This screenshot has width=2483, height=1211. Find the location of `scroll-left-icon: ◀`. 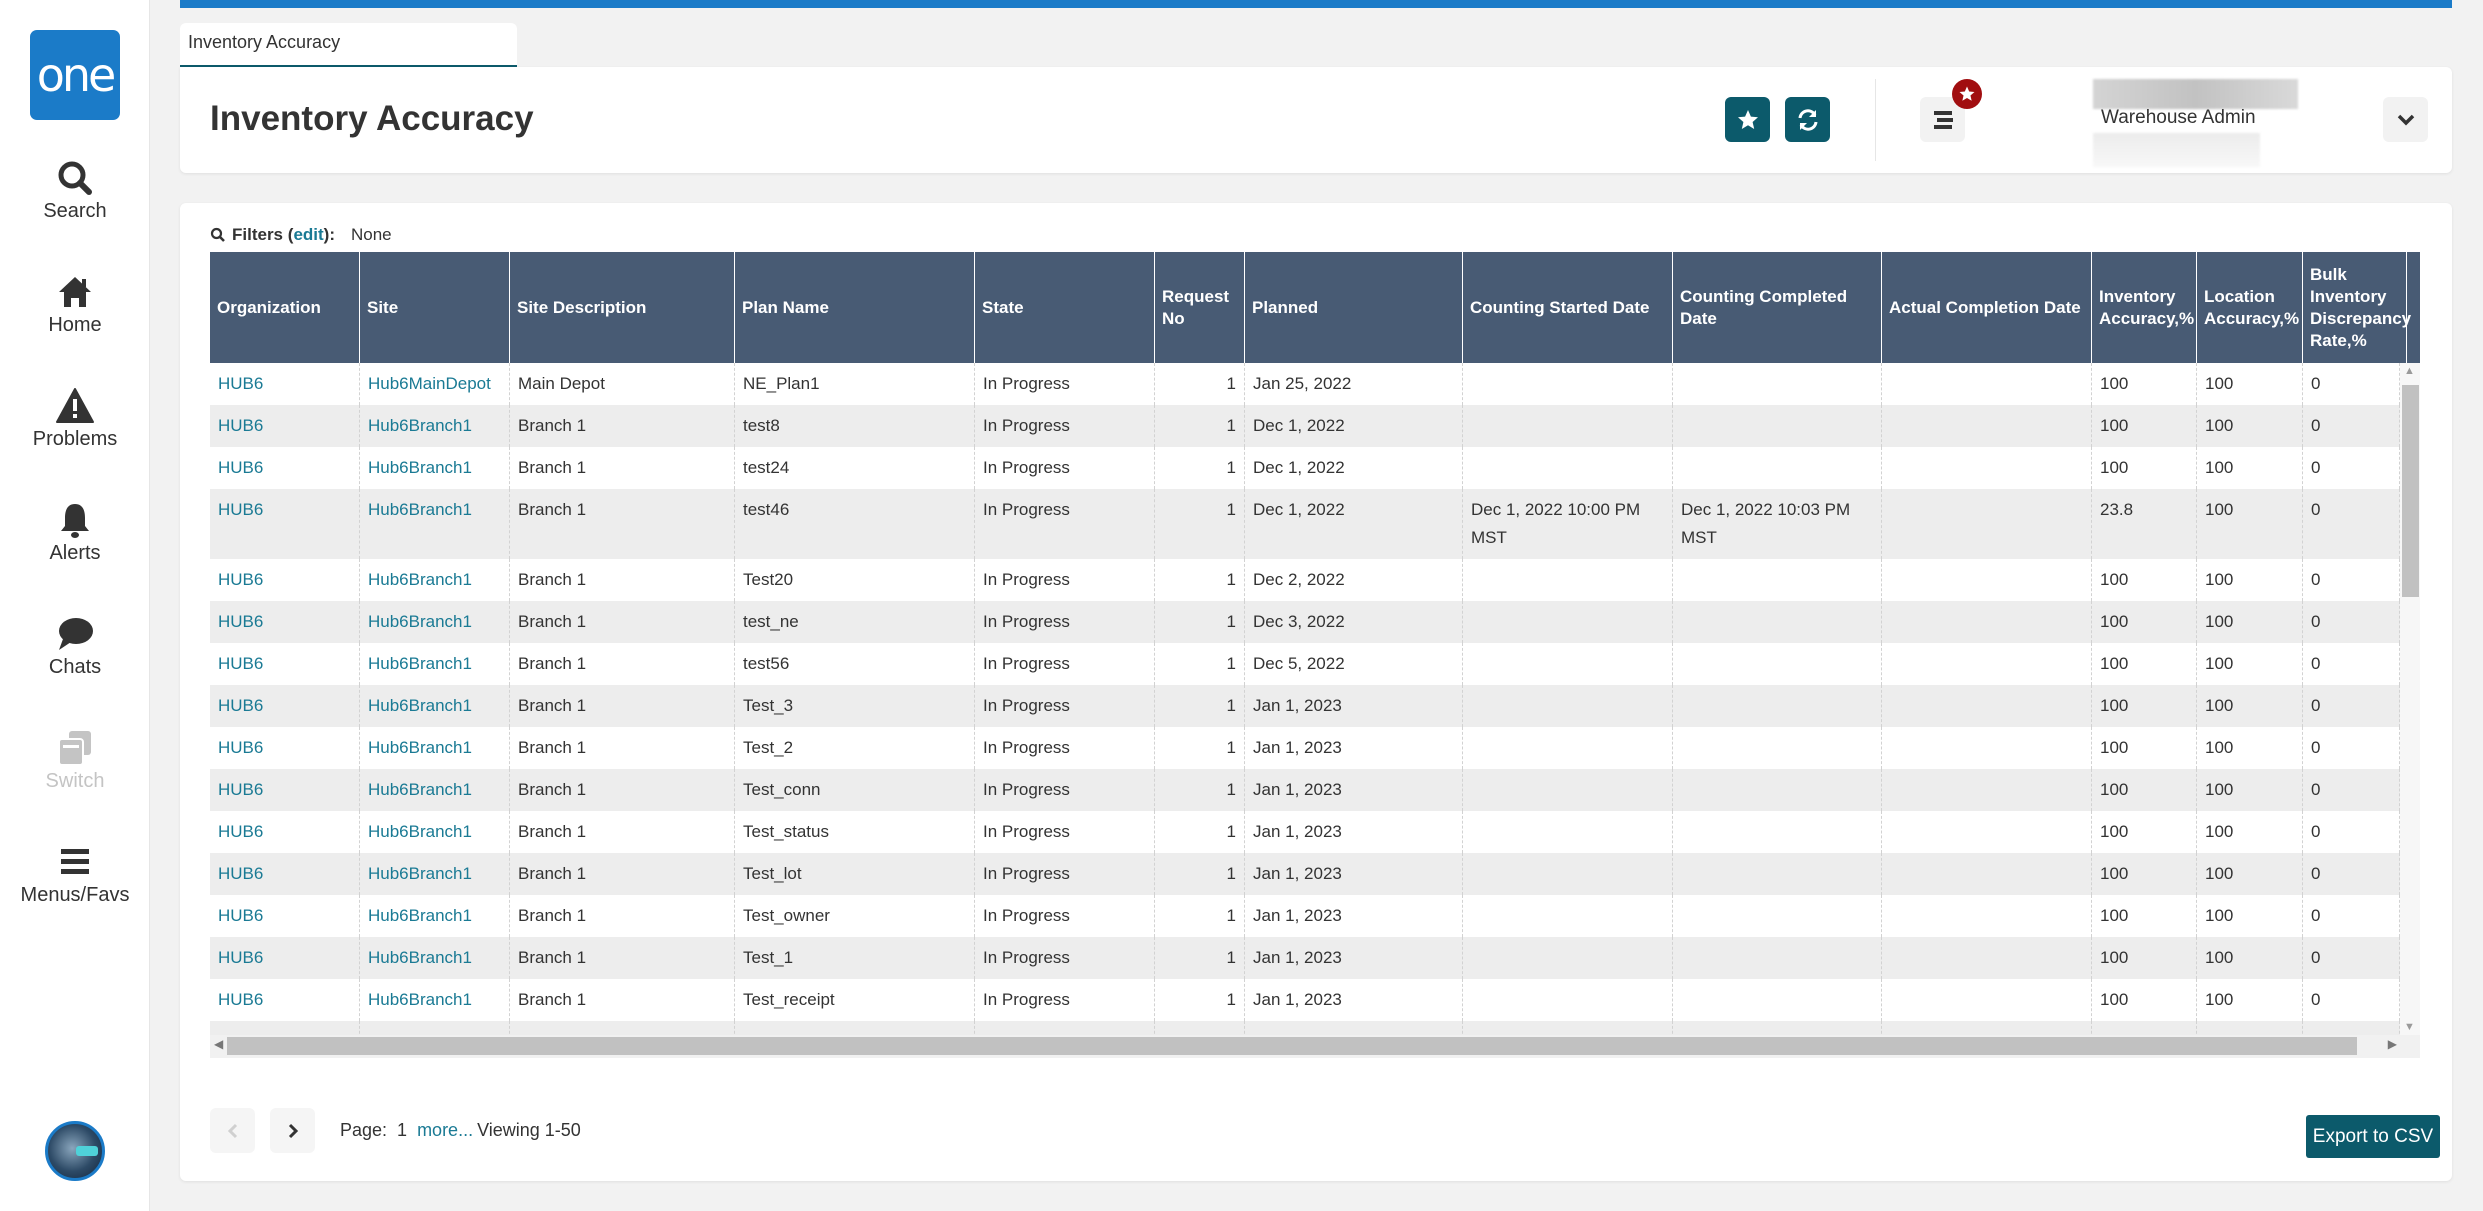

scroll-left-icon: ◀ is located at coordinates (218, 1044).